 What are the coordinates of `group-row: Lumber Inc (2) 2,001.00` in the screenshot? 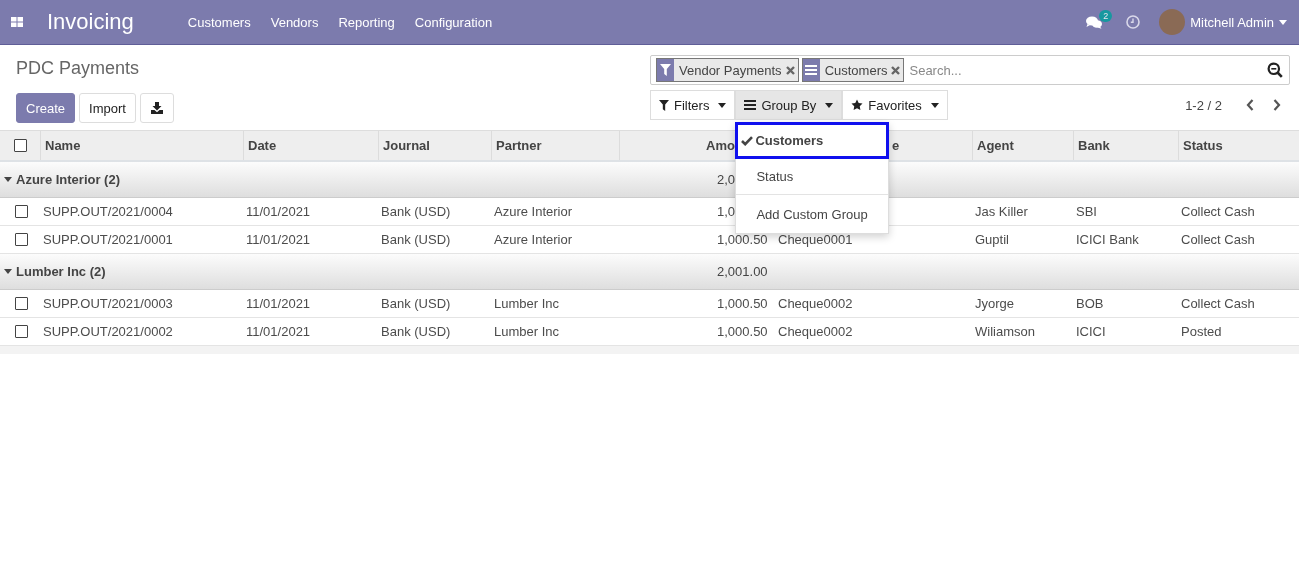 It's located at (649, 272).